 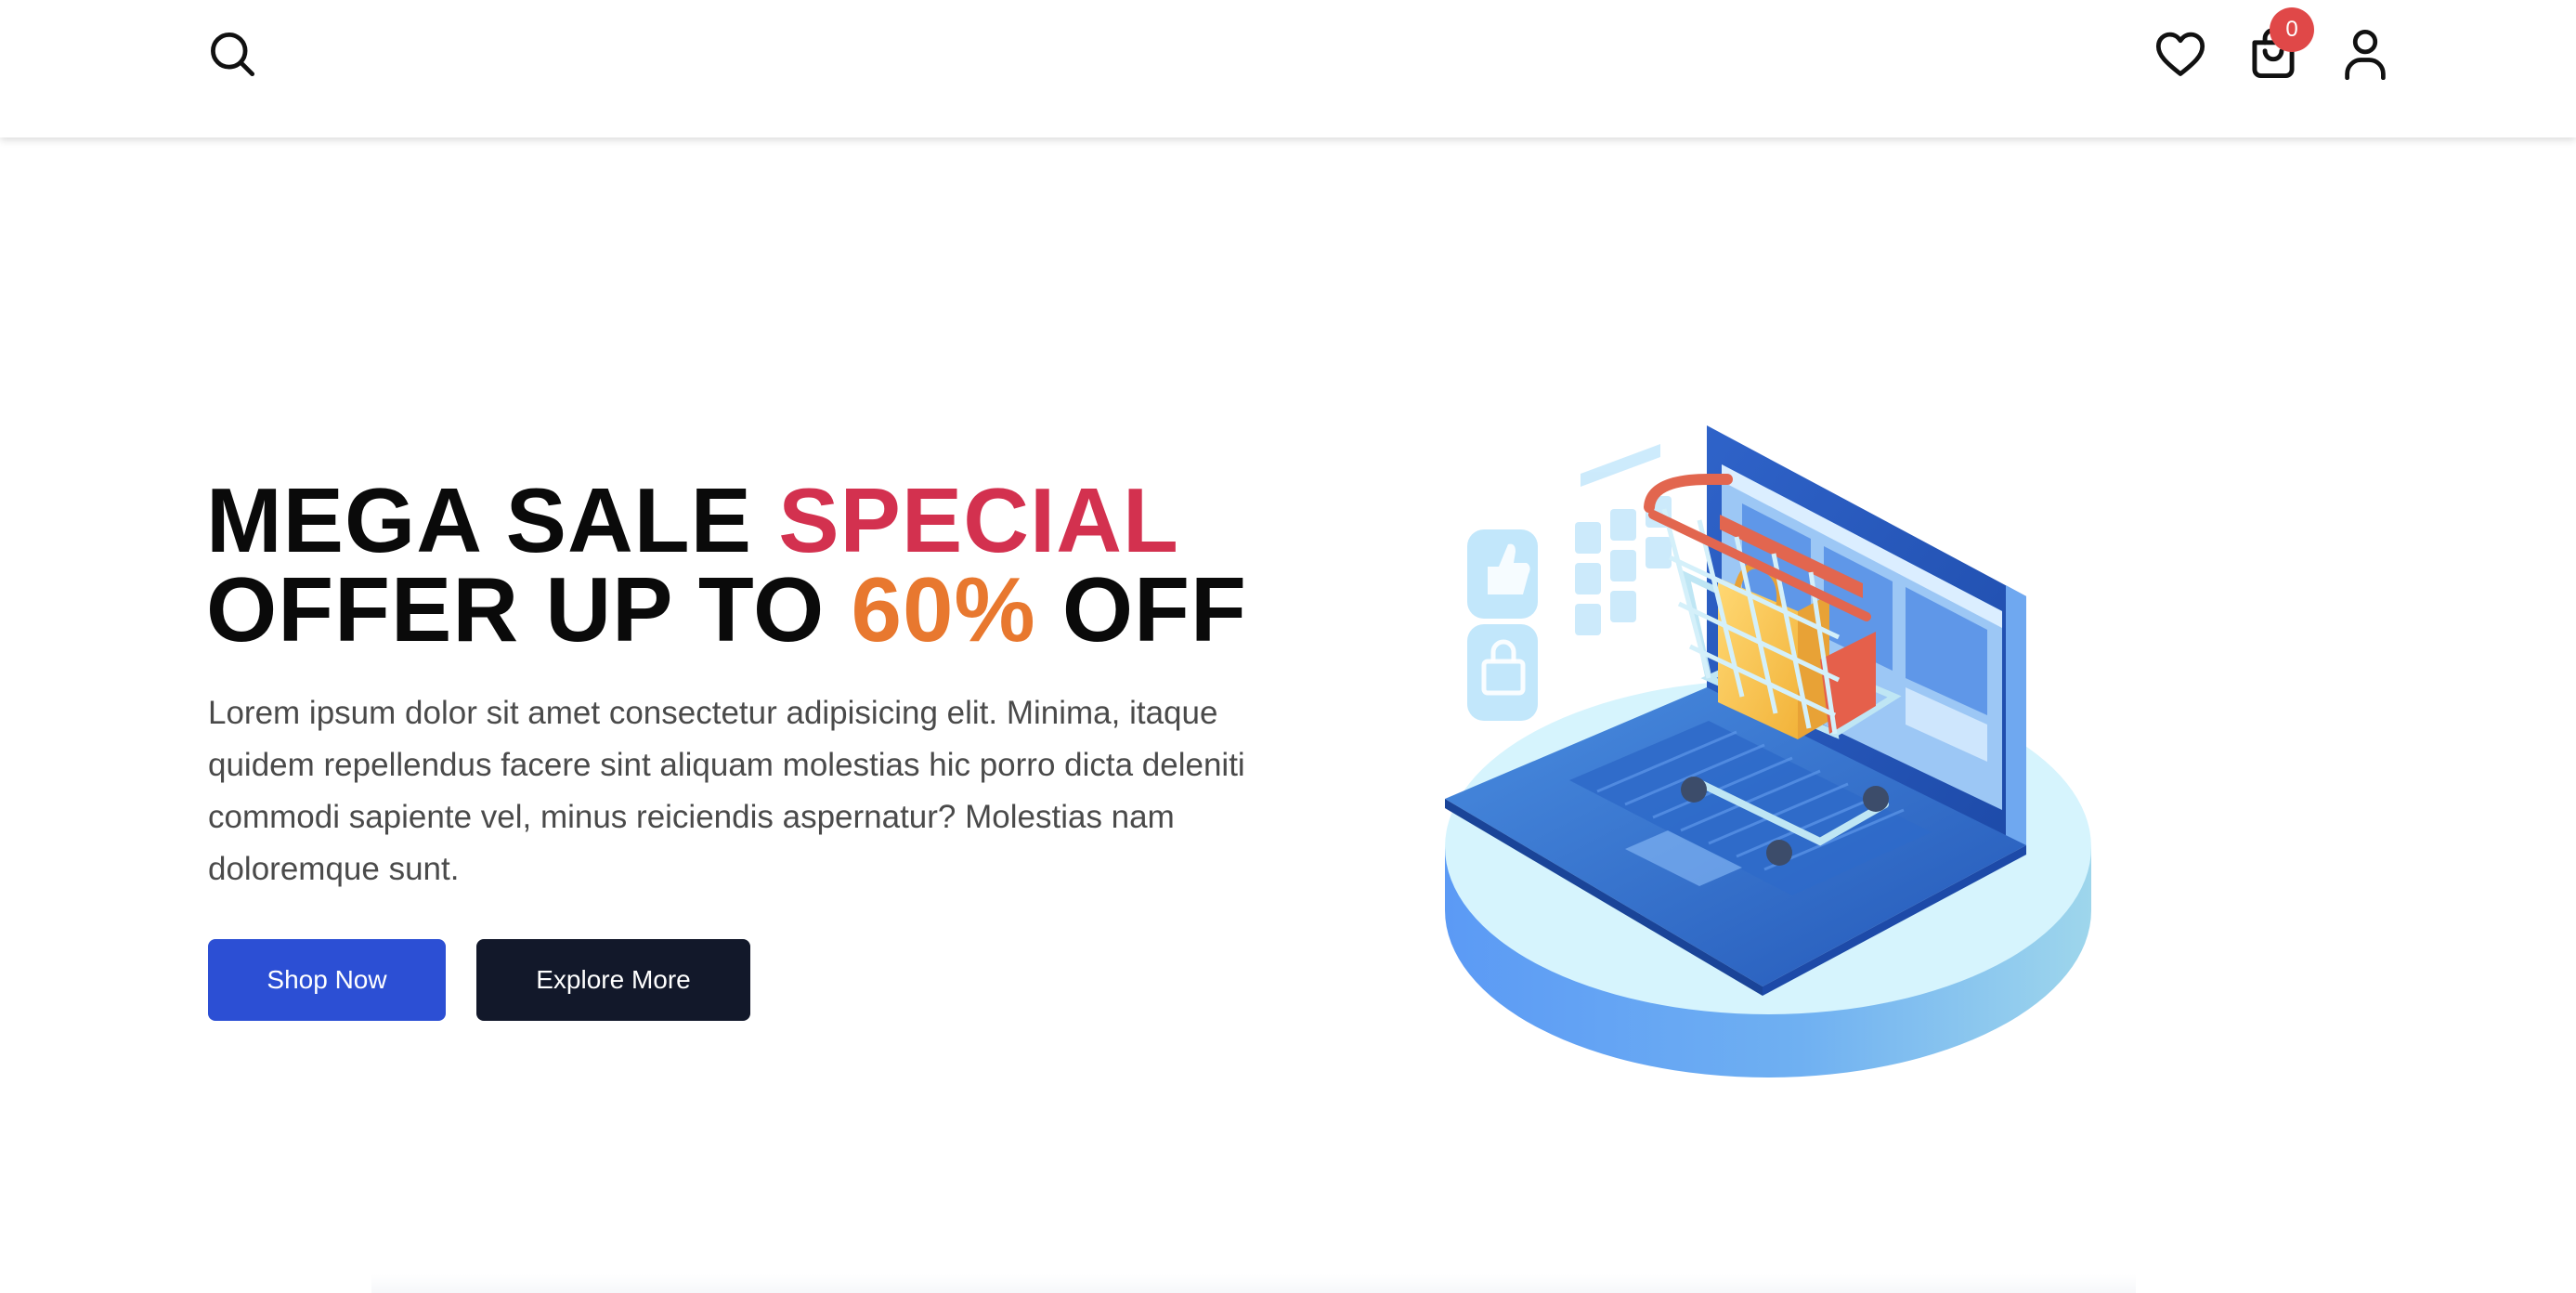 I want to click on hero-title: MEGA SALE SPECIAL OFFER UP TO 60% OFF, so click(x=726, y=565).